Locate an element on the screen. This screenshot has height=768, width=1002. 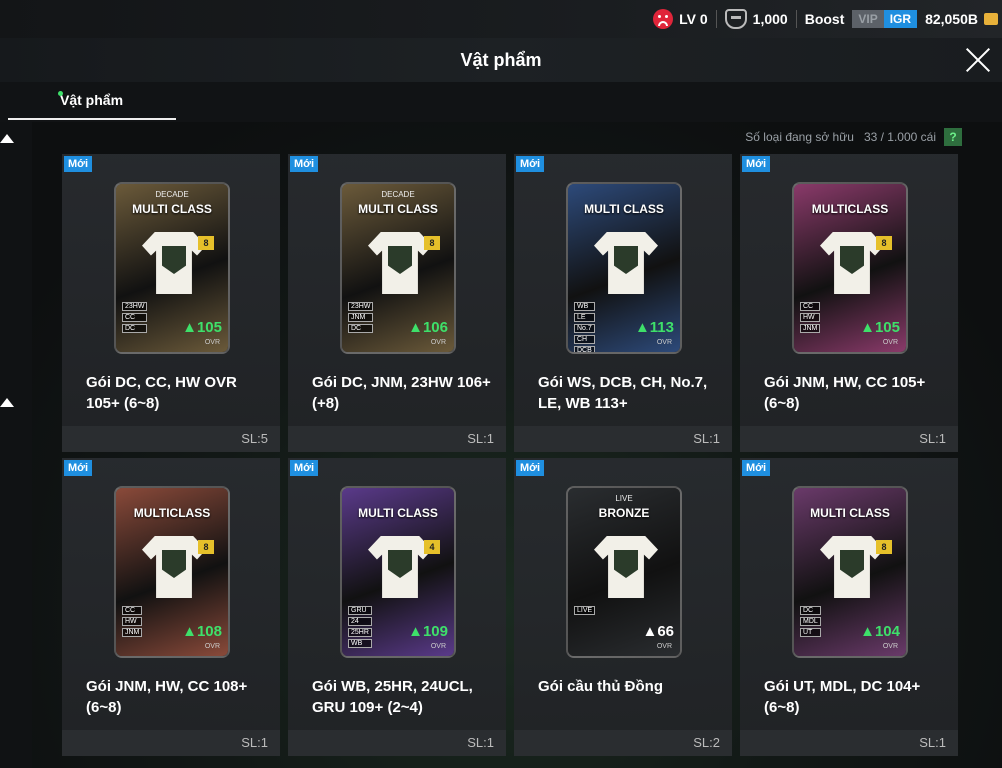
dialog-header: Vật phẩm is located at coordinates (501, 60).